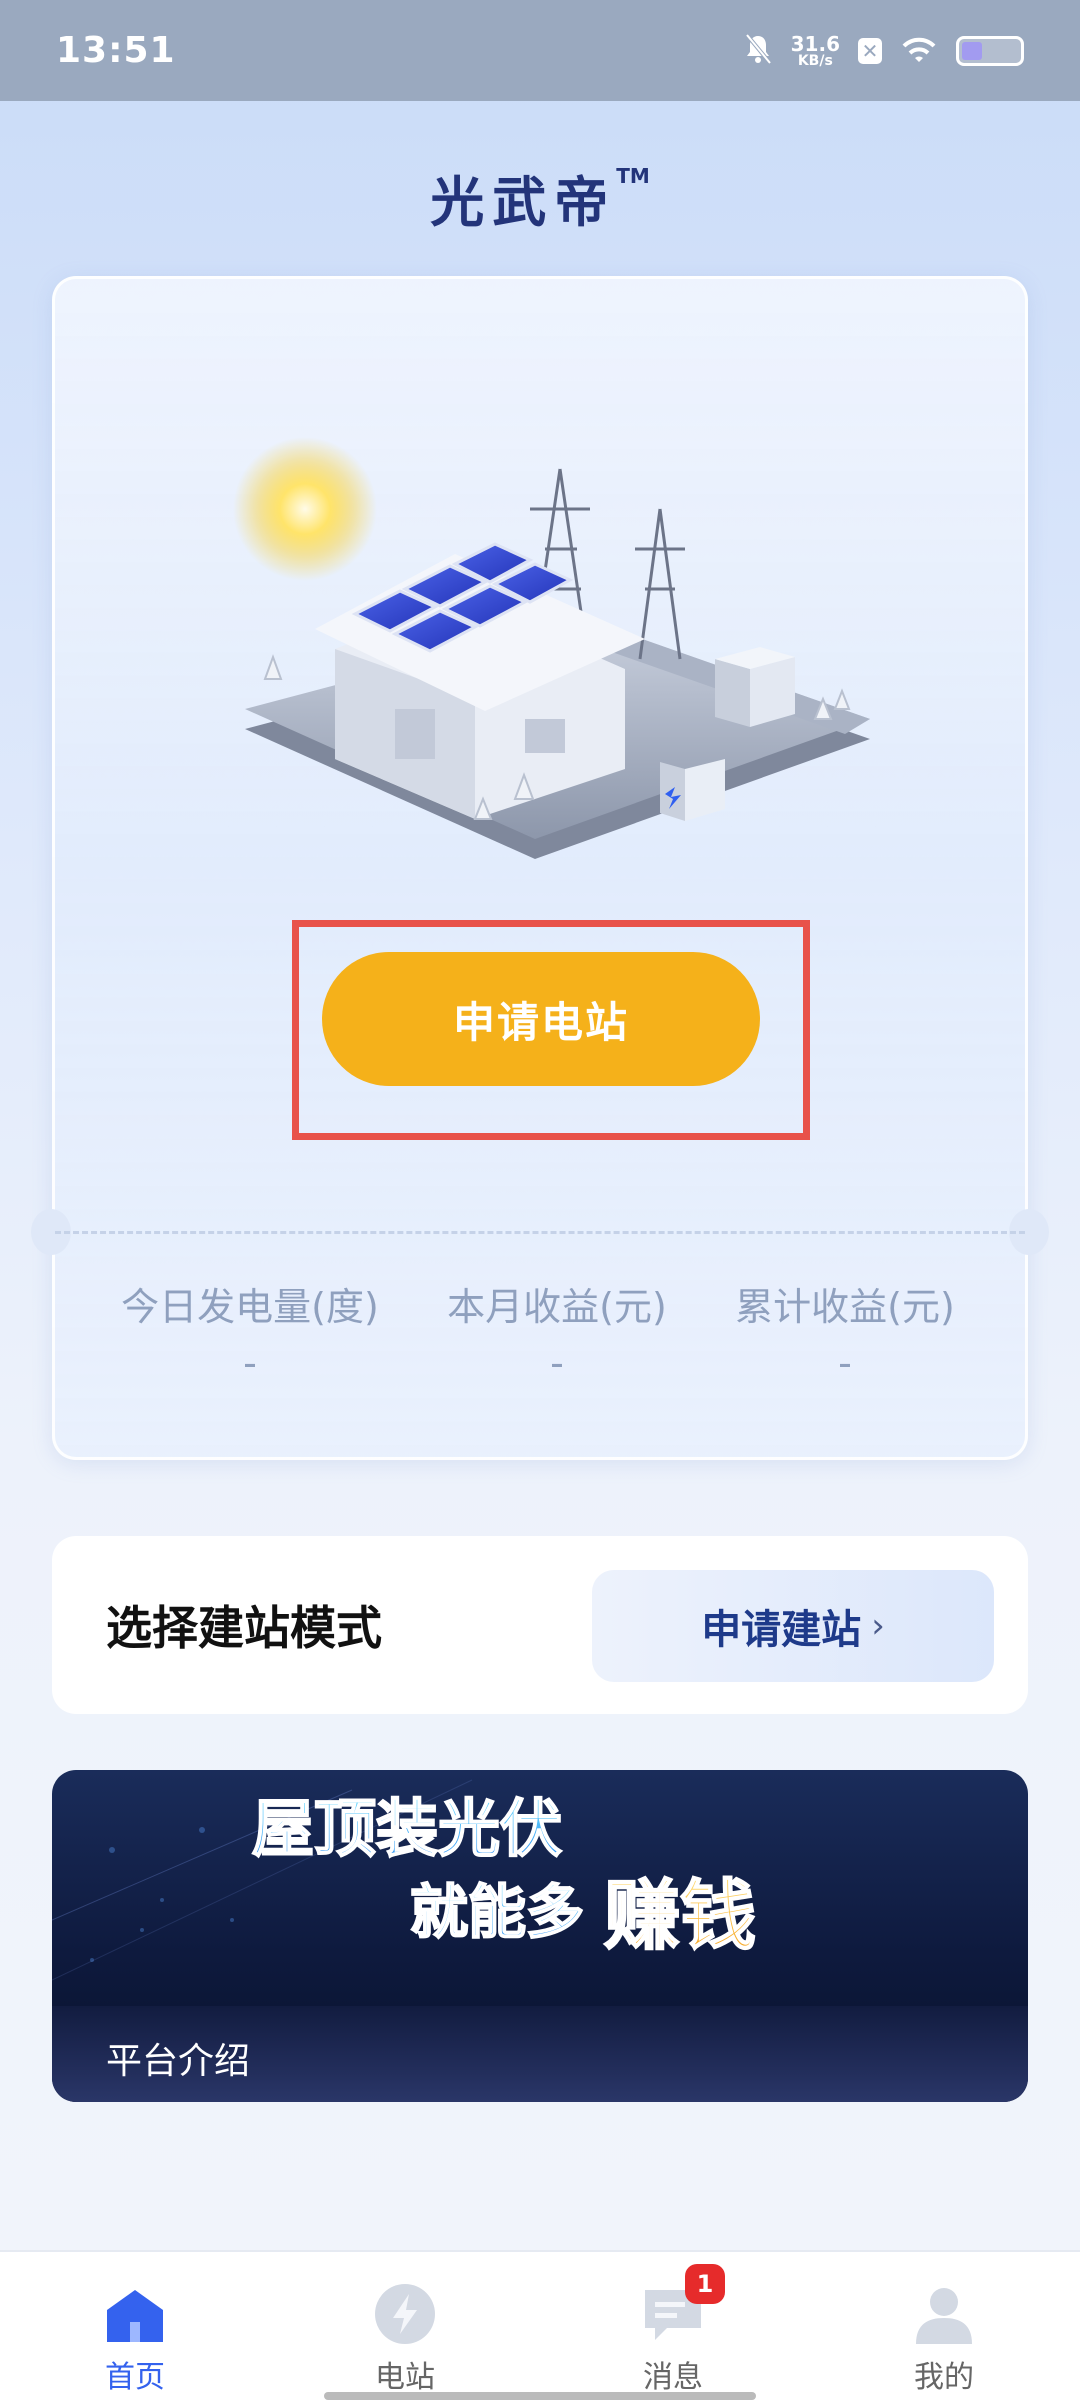 The width and height of the screenshot is (1080, 2408). Describe the element at coordinates (781, 1630) in the screenshot. I see `apply-build-label: 申请建站` at that location.